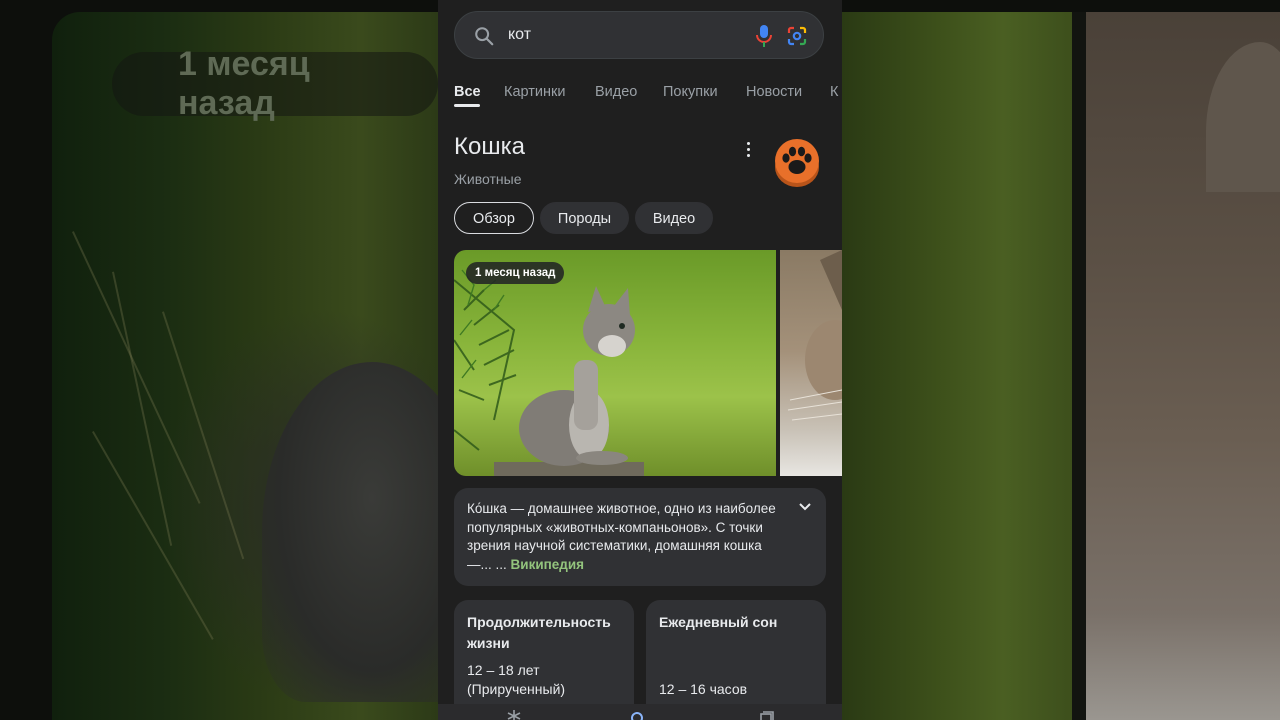  Describe the element at coordinates (764, 36) in the screenshot. I see `microphone-icon` at that location.